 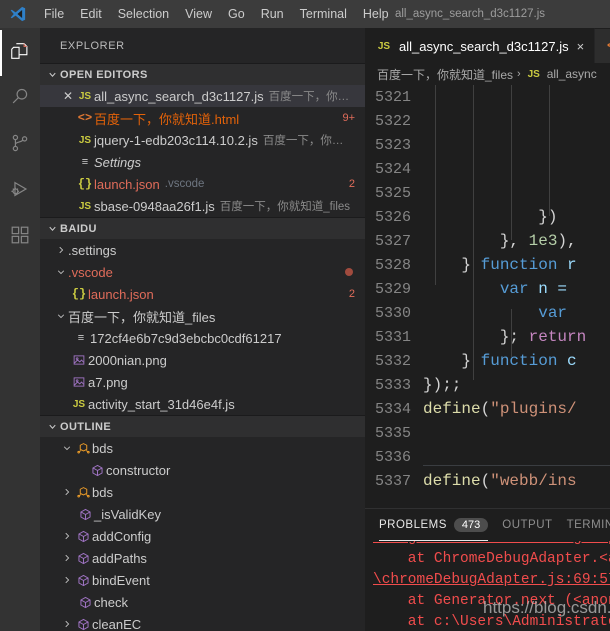 I want to click on menu-help: Help, so click(x=376, y=14).